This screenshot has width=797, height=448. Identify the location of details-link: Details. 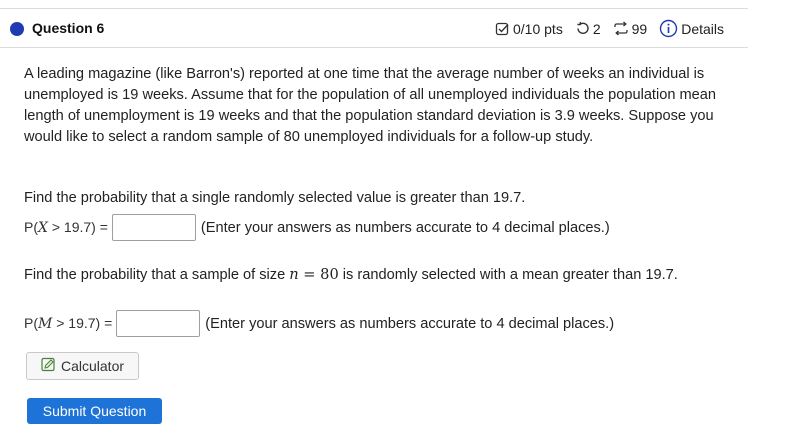
(691, 28).